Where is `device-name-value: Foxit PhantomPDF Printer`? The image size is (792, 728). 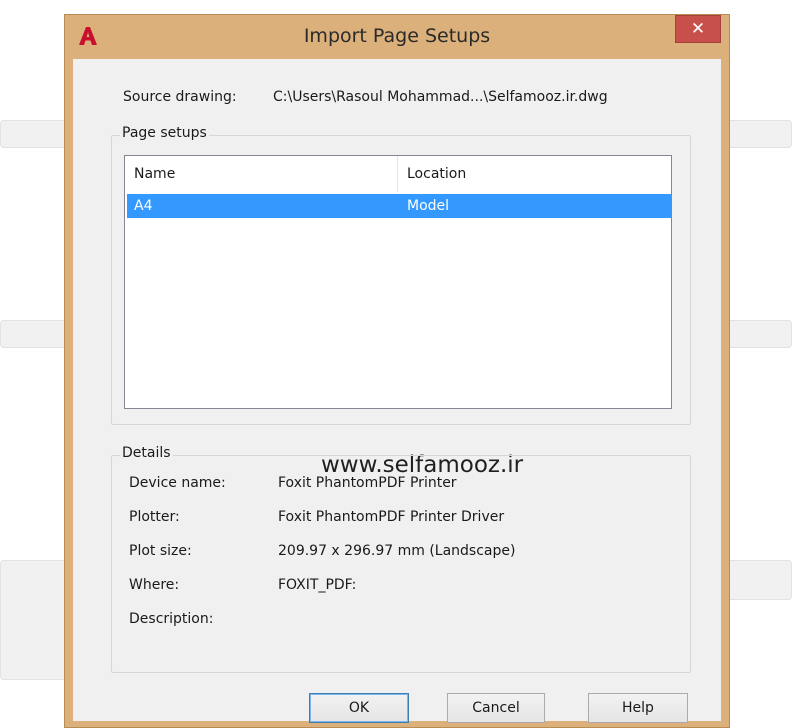
device-name-value: Foxit PhantomPDF Printer is located at coordinates (367, 483).